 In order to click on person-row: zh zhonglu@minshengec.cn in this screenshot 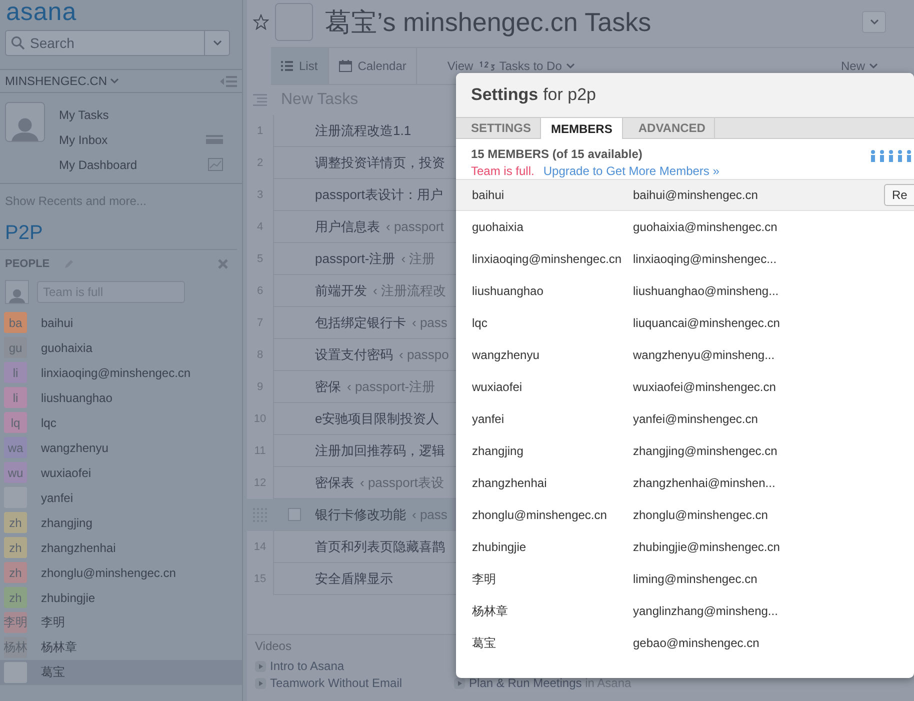, I will do `click(121, 572)`.